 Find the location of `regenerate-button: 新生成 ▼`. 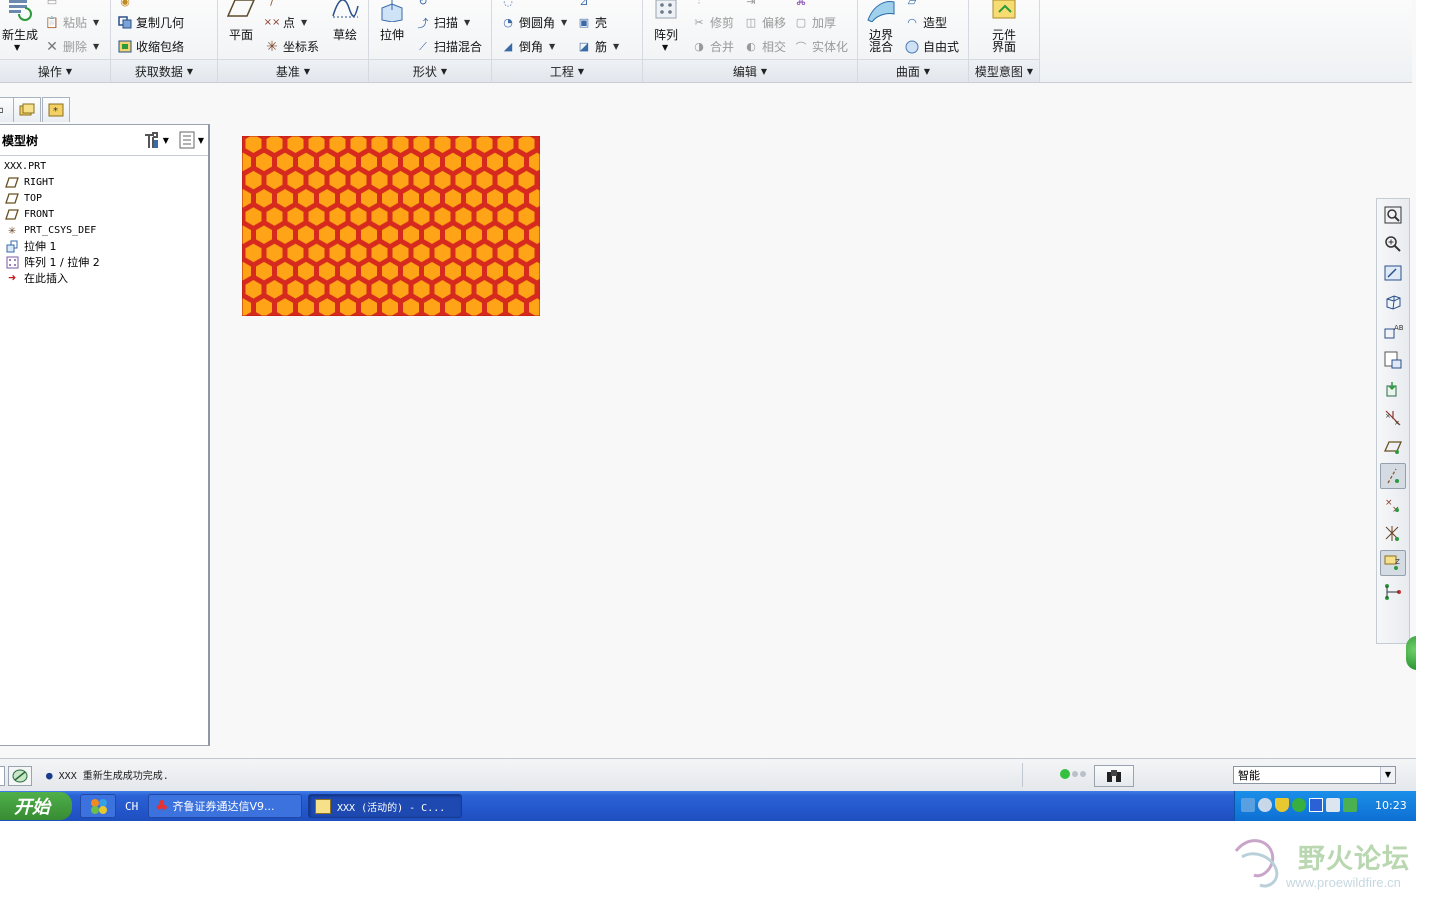

regenerate-button: 新生成 ▼ is located at coordinates (20, 26).